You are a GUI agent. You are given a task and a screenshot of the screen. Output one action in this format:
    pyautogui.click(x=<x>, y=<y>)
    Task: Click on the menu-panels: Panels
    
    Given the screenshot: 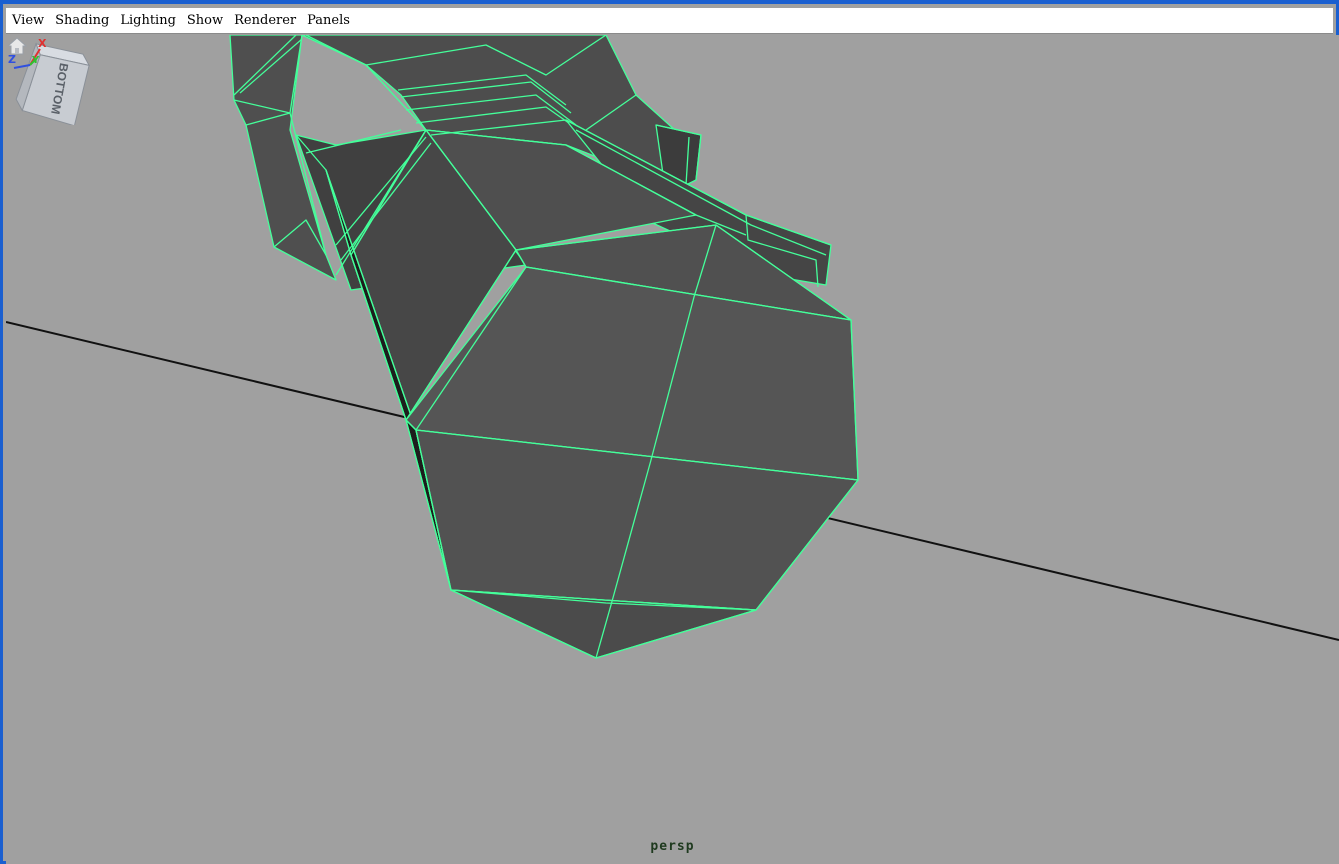 What is the action you would take?
    pyautogui.click(x=328, y=21)
    